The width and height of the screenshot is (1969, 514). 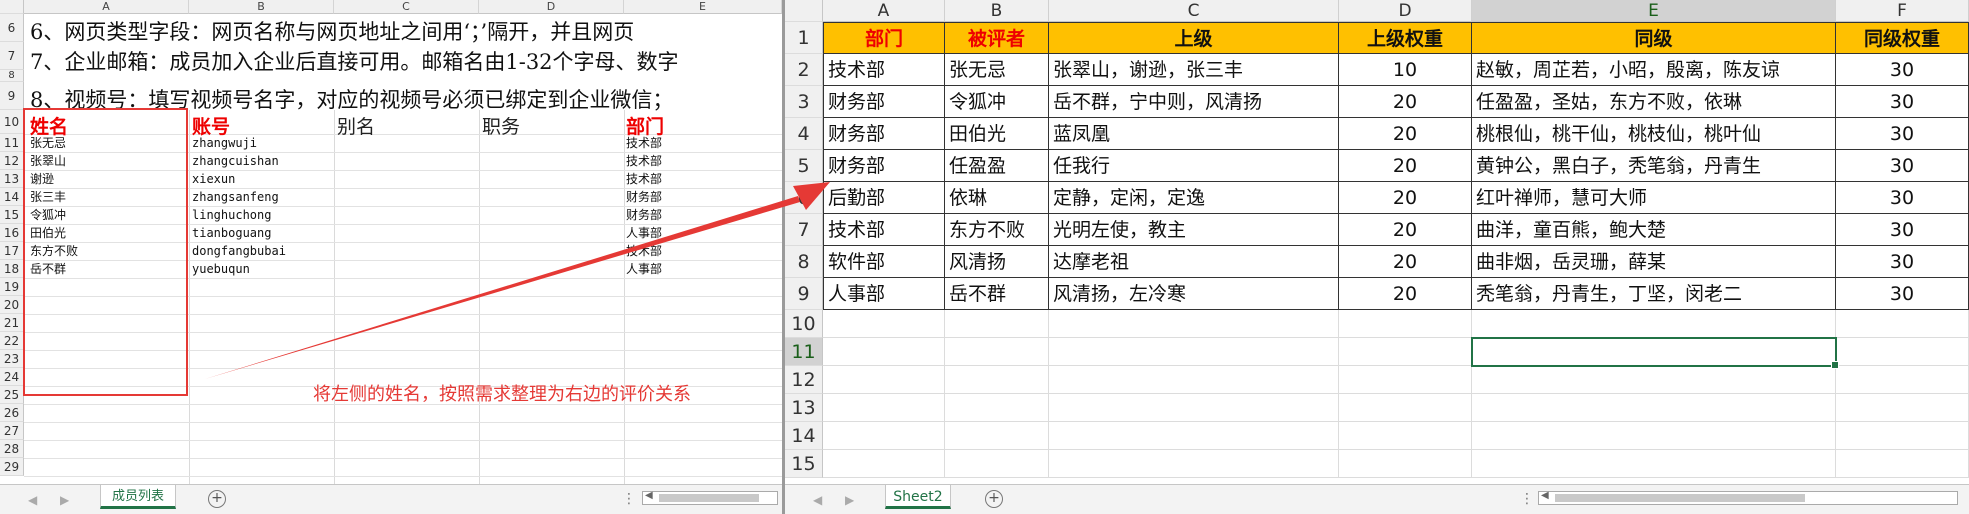 What do you see at coordinates (502, 287) in the screenshot?
I see `red-pointer-arrow` at bounding box center [502, 287].